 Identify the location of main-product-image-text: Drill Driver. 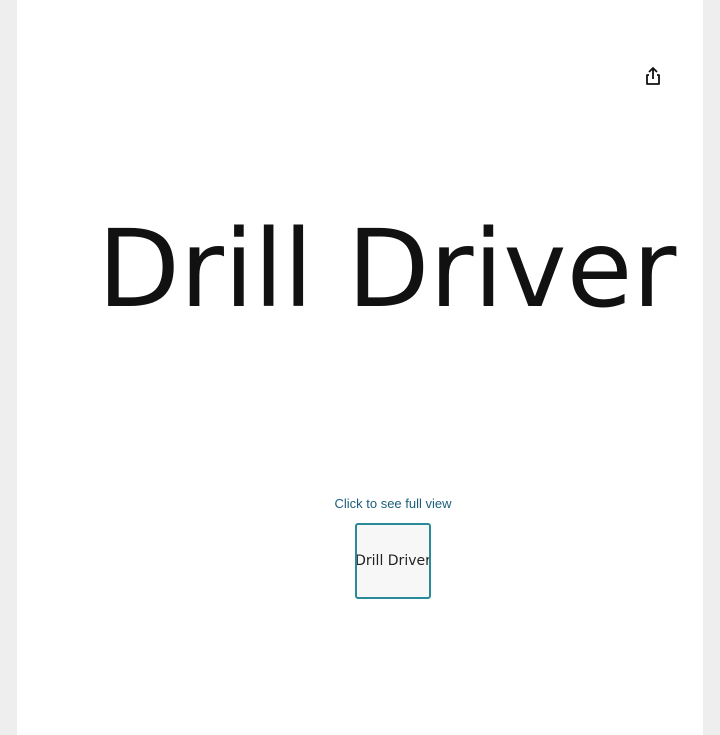
(387, 269).